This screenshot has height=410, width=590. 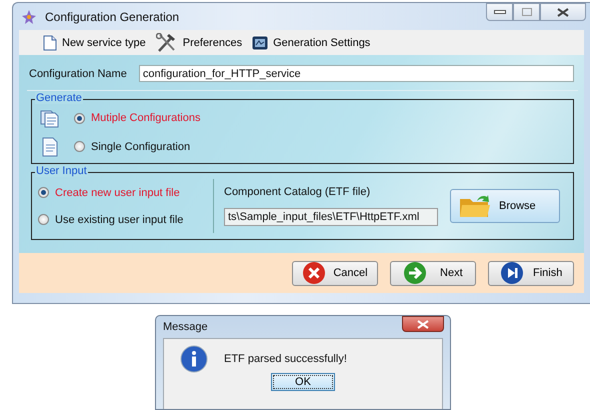 I want to click on toolbar-button: New service type, so click(x=94, y=43).